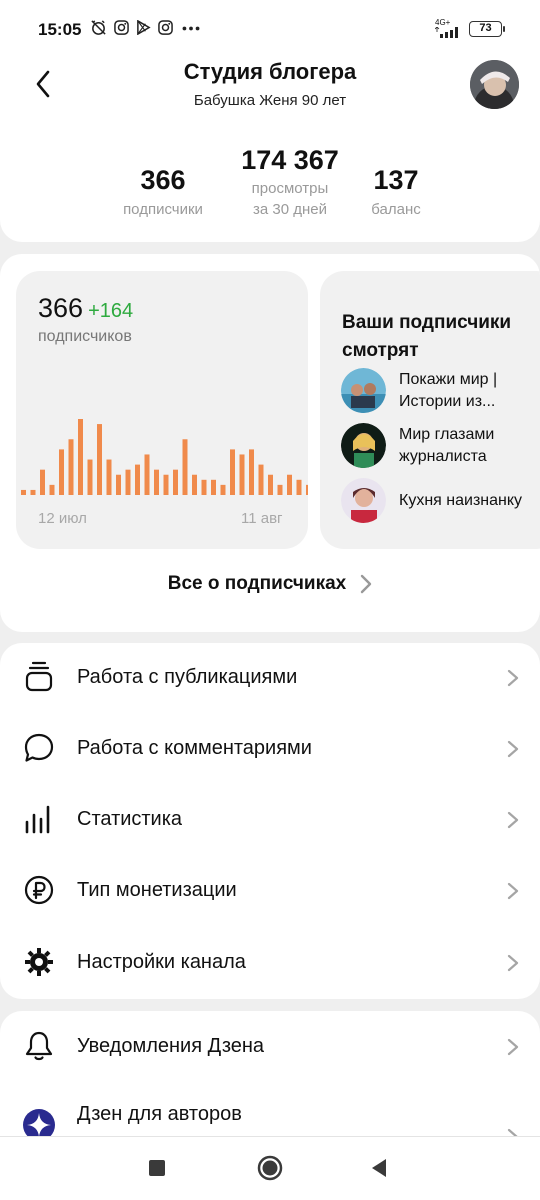 This screenshot has width=540, height=1200. What do you see at coordinates (163, 209) in the screenshot?
I see `stat-label: подписчики` at bounding box center [163, 209].